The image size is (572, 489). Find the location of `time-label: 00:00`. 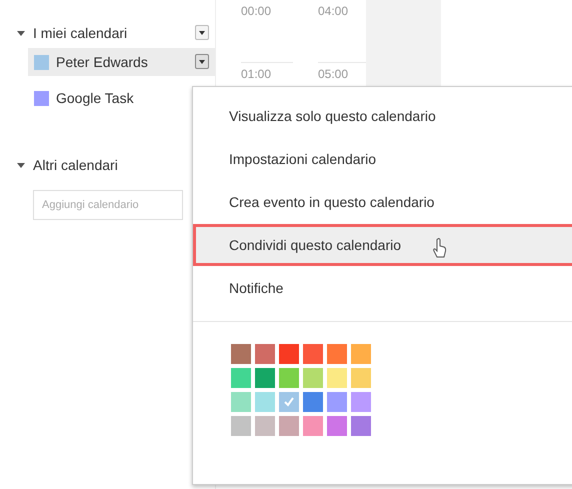

time-label: 00:00 is located at coordinates (256, 11).